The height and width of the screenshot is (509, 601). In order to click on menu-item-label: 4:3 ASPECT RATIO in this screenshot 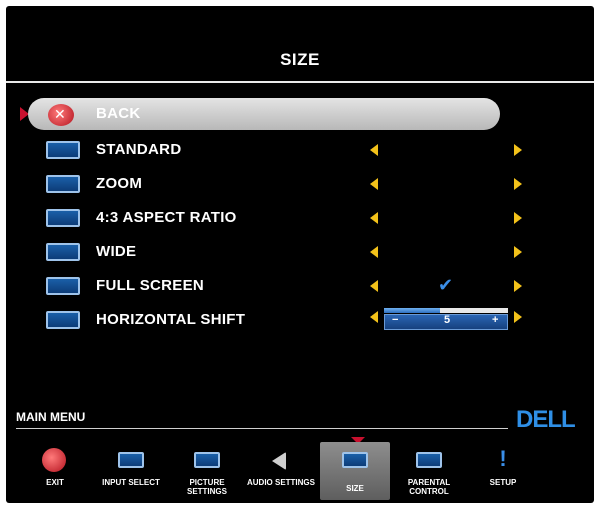, I will do `click(166, 217)`.